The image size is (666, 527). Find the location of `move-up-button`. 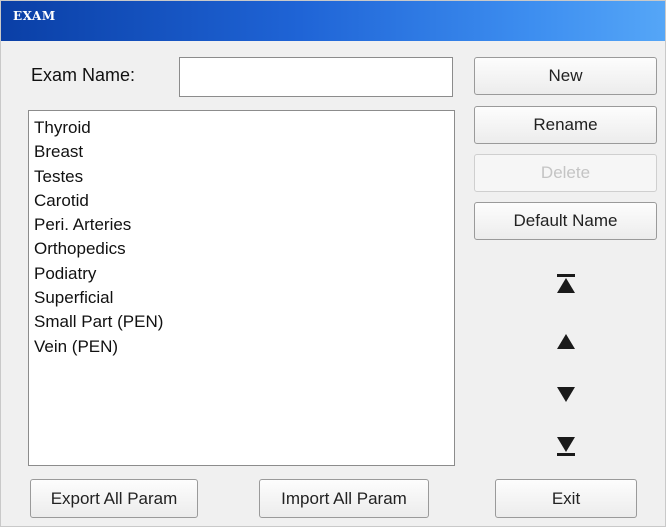

move-up-button is located at coordinates (566, 342).